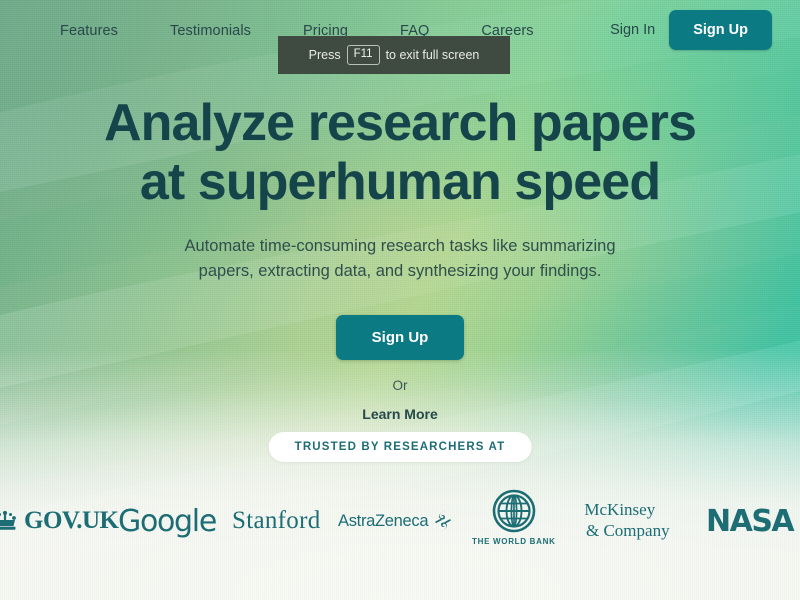 This screenshot has width=800, height=600. I want to click on fullscreen-exit-toast: Press F11 to exit full screen, so click(394, 55).